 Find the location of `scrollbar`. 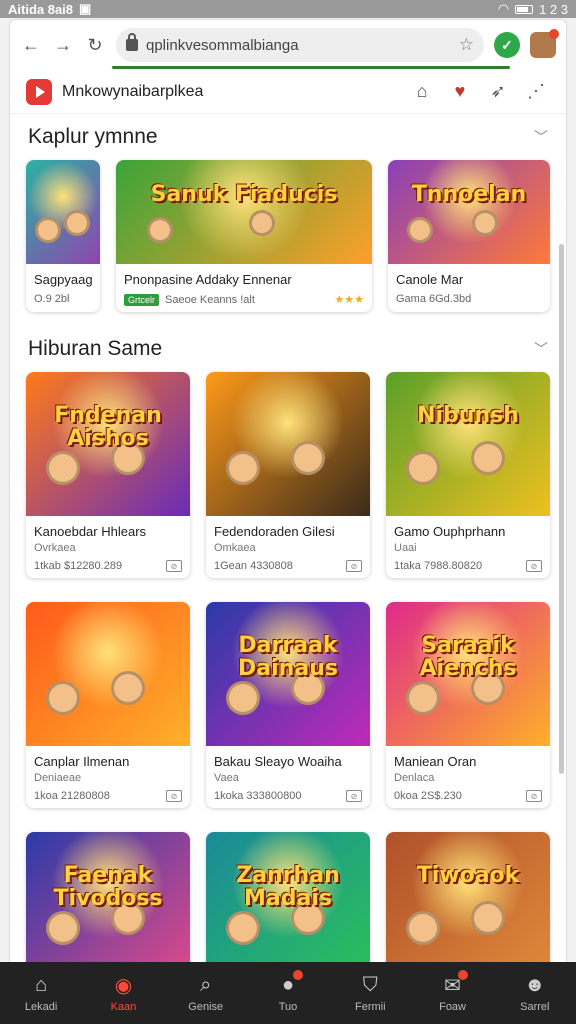

scrollbar is located at coordinates (561, 509).